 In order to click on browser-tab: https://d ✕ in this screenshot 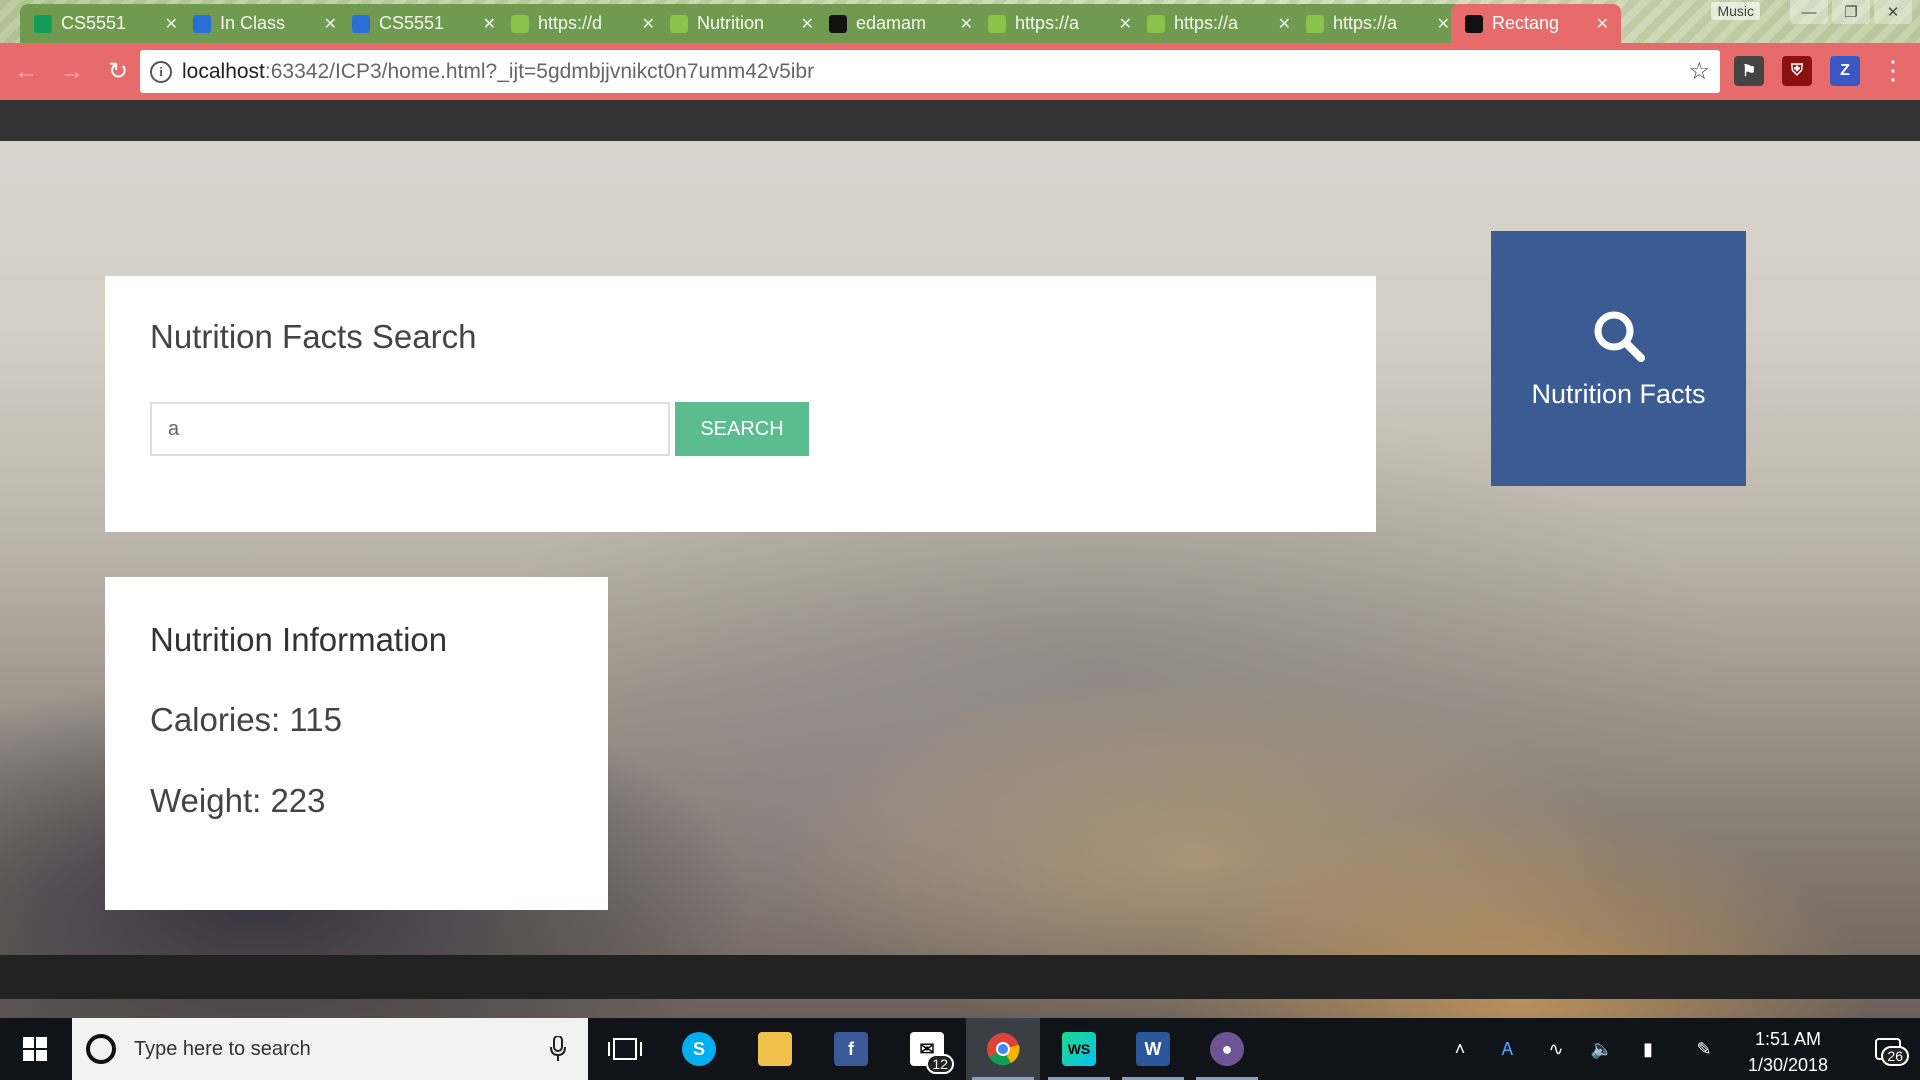, I will do `click(582, 23)`.